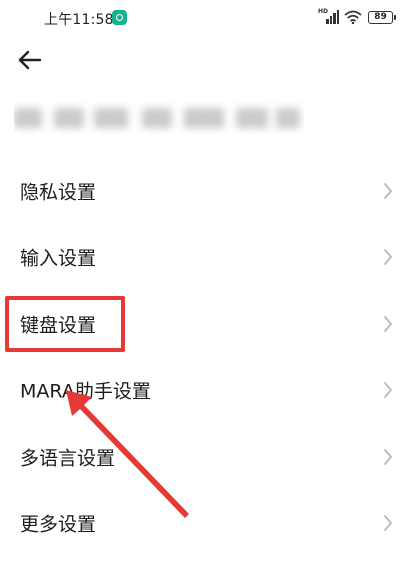 This screenshot has width=413, height=561. Describe the element at coordinates (206, 191) in the screenshot. I see `menu-item-privacy: 隐私设置` at that location.